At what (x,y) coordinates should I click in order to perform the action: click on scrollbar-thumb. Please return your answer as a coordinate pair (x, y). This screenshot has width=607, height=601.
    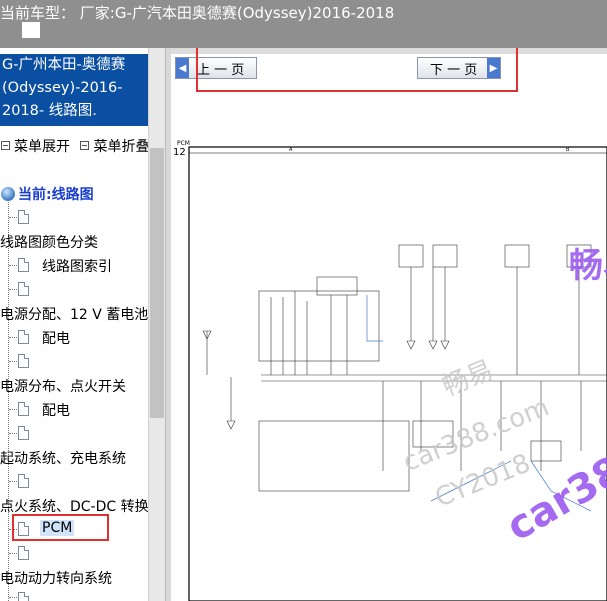
    Looking at the image, I should click on (157, 283).